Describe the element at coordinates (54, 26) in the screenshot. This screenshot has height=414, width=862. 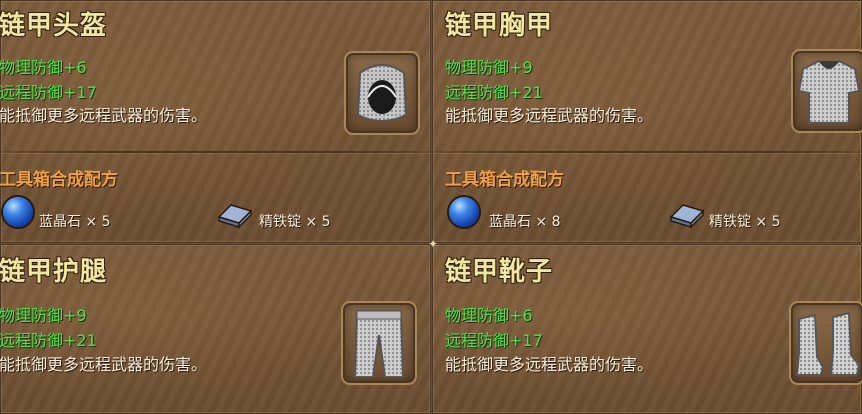
I see `item-title: 链甲头盔` at that location.